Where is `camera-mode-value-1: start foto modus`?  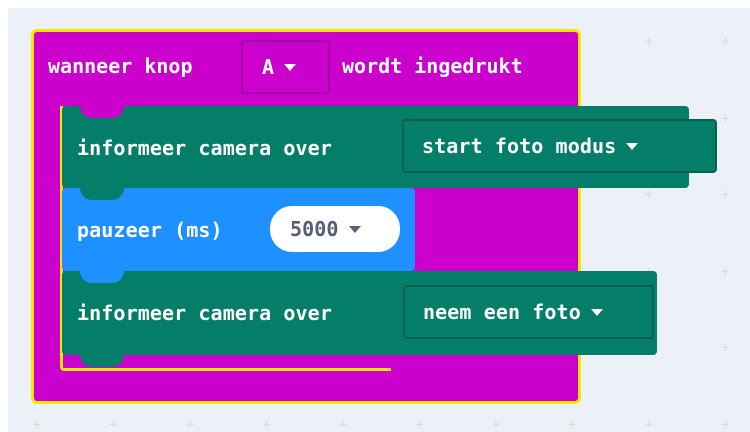 camera-mode-value-1: start foto modus is located at coordinates (519, 146).